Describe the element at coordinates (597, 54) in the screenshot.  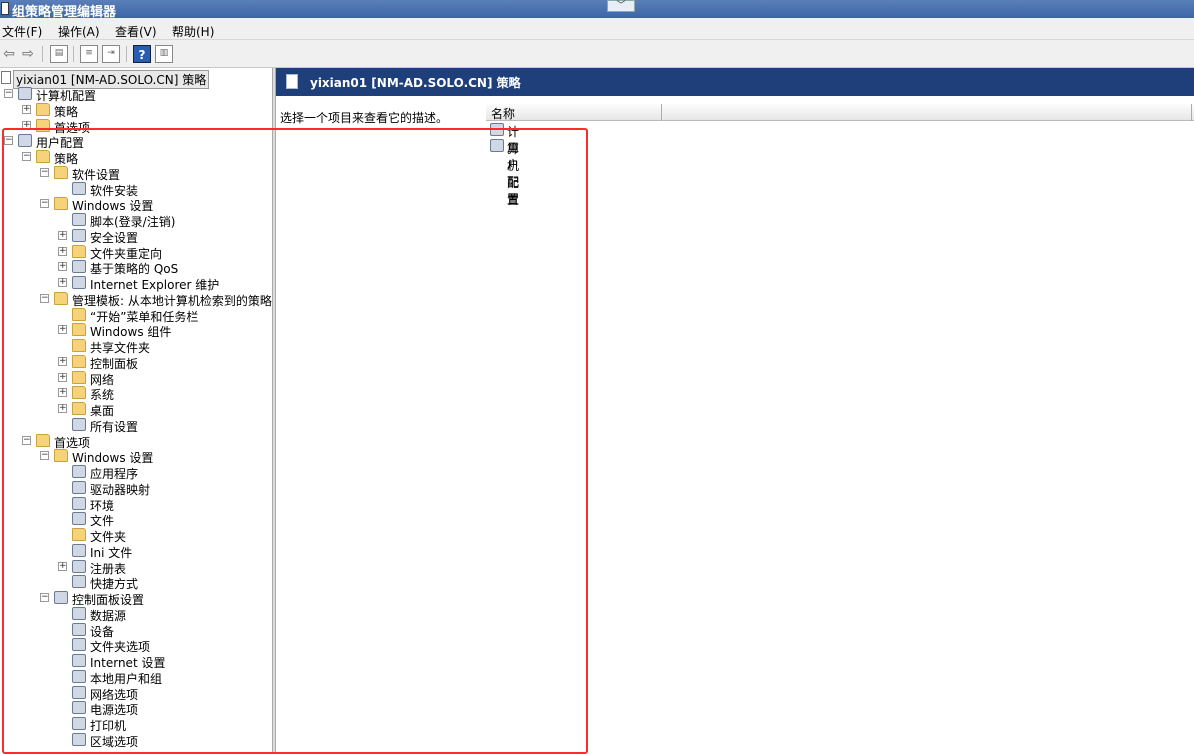
I see `toolbar: ⇦ ⇨ ▤ ≡ ⇥ ? ▥` at that location.